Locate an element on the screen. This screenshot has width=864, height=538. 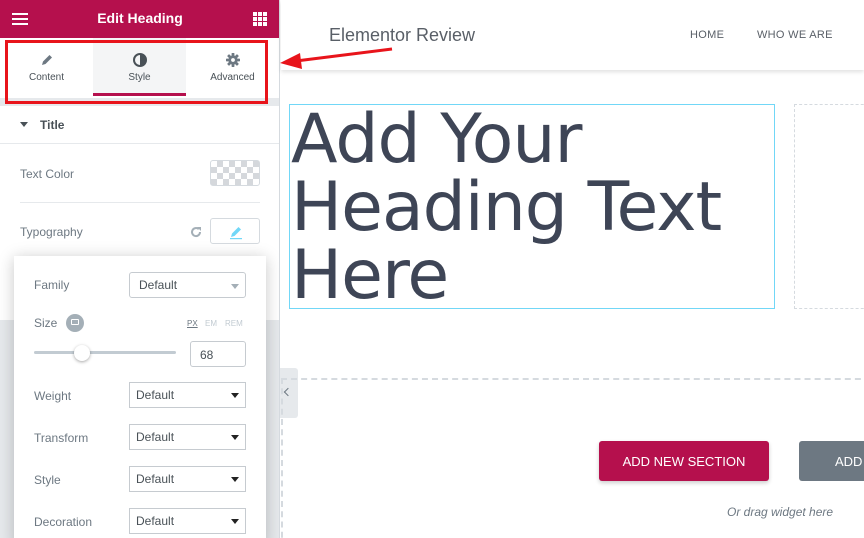
weight-value: Default is located at coordinates (155, 395).